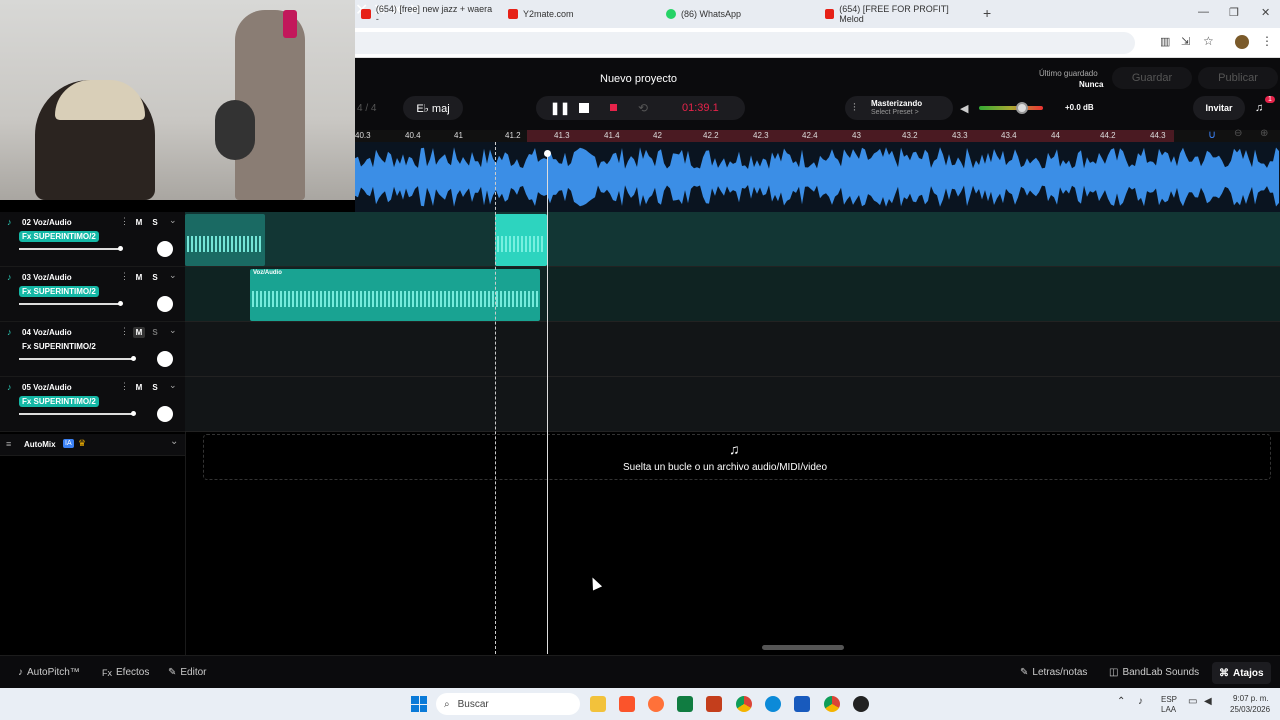 Image resolution: width=1280 pixels, height=720 pixels. I want to click on track-name: 04 Voz/Audio, so click(47, 332).